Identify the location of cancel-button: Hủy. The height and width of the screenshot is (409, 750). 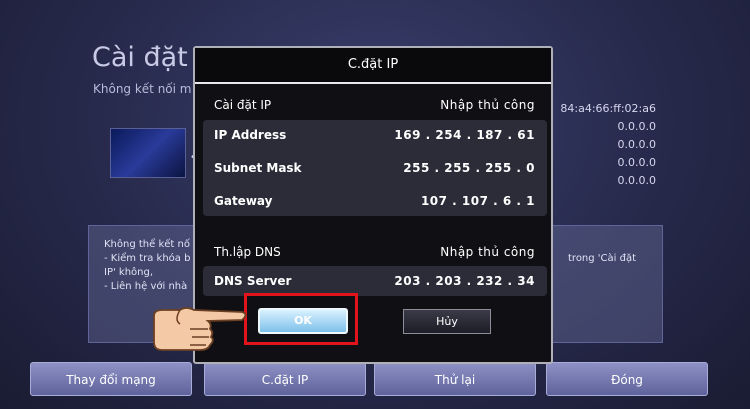
(447, 321).